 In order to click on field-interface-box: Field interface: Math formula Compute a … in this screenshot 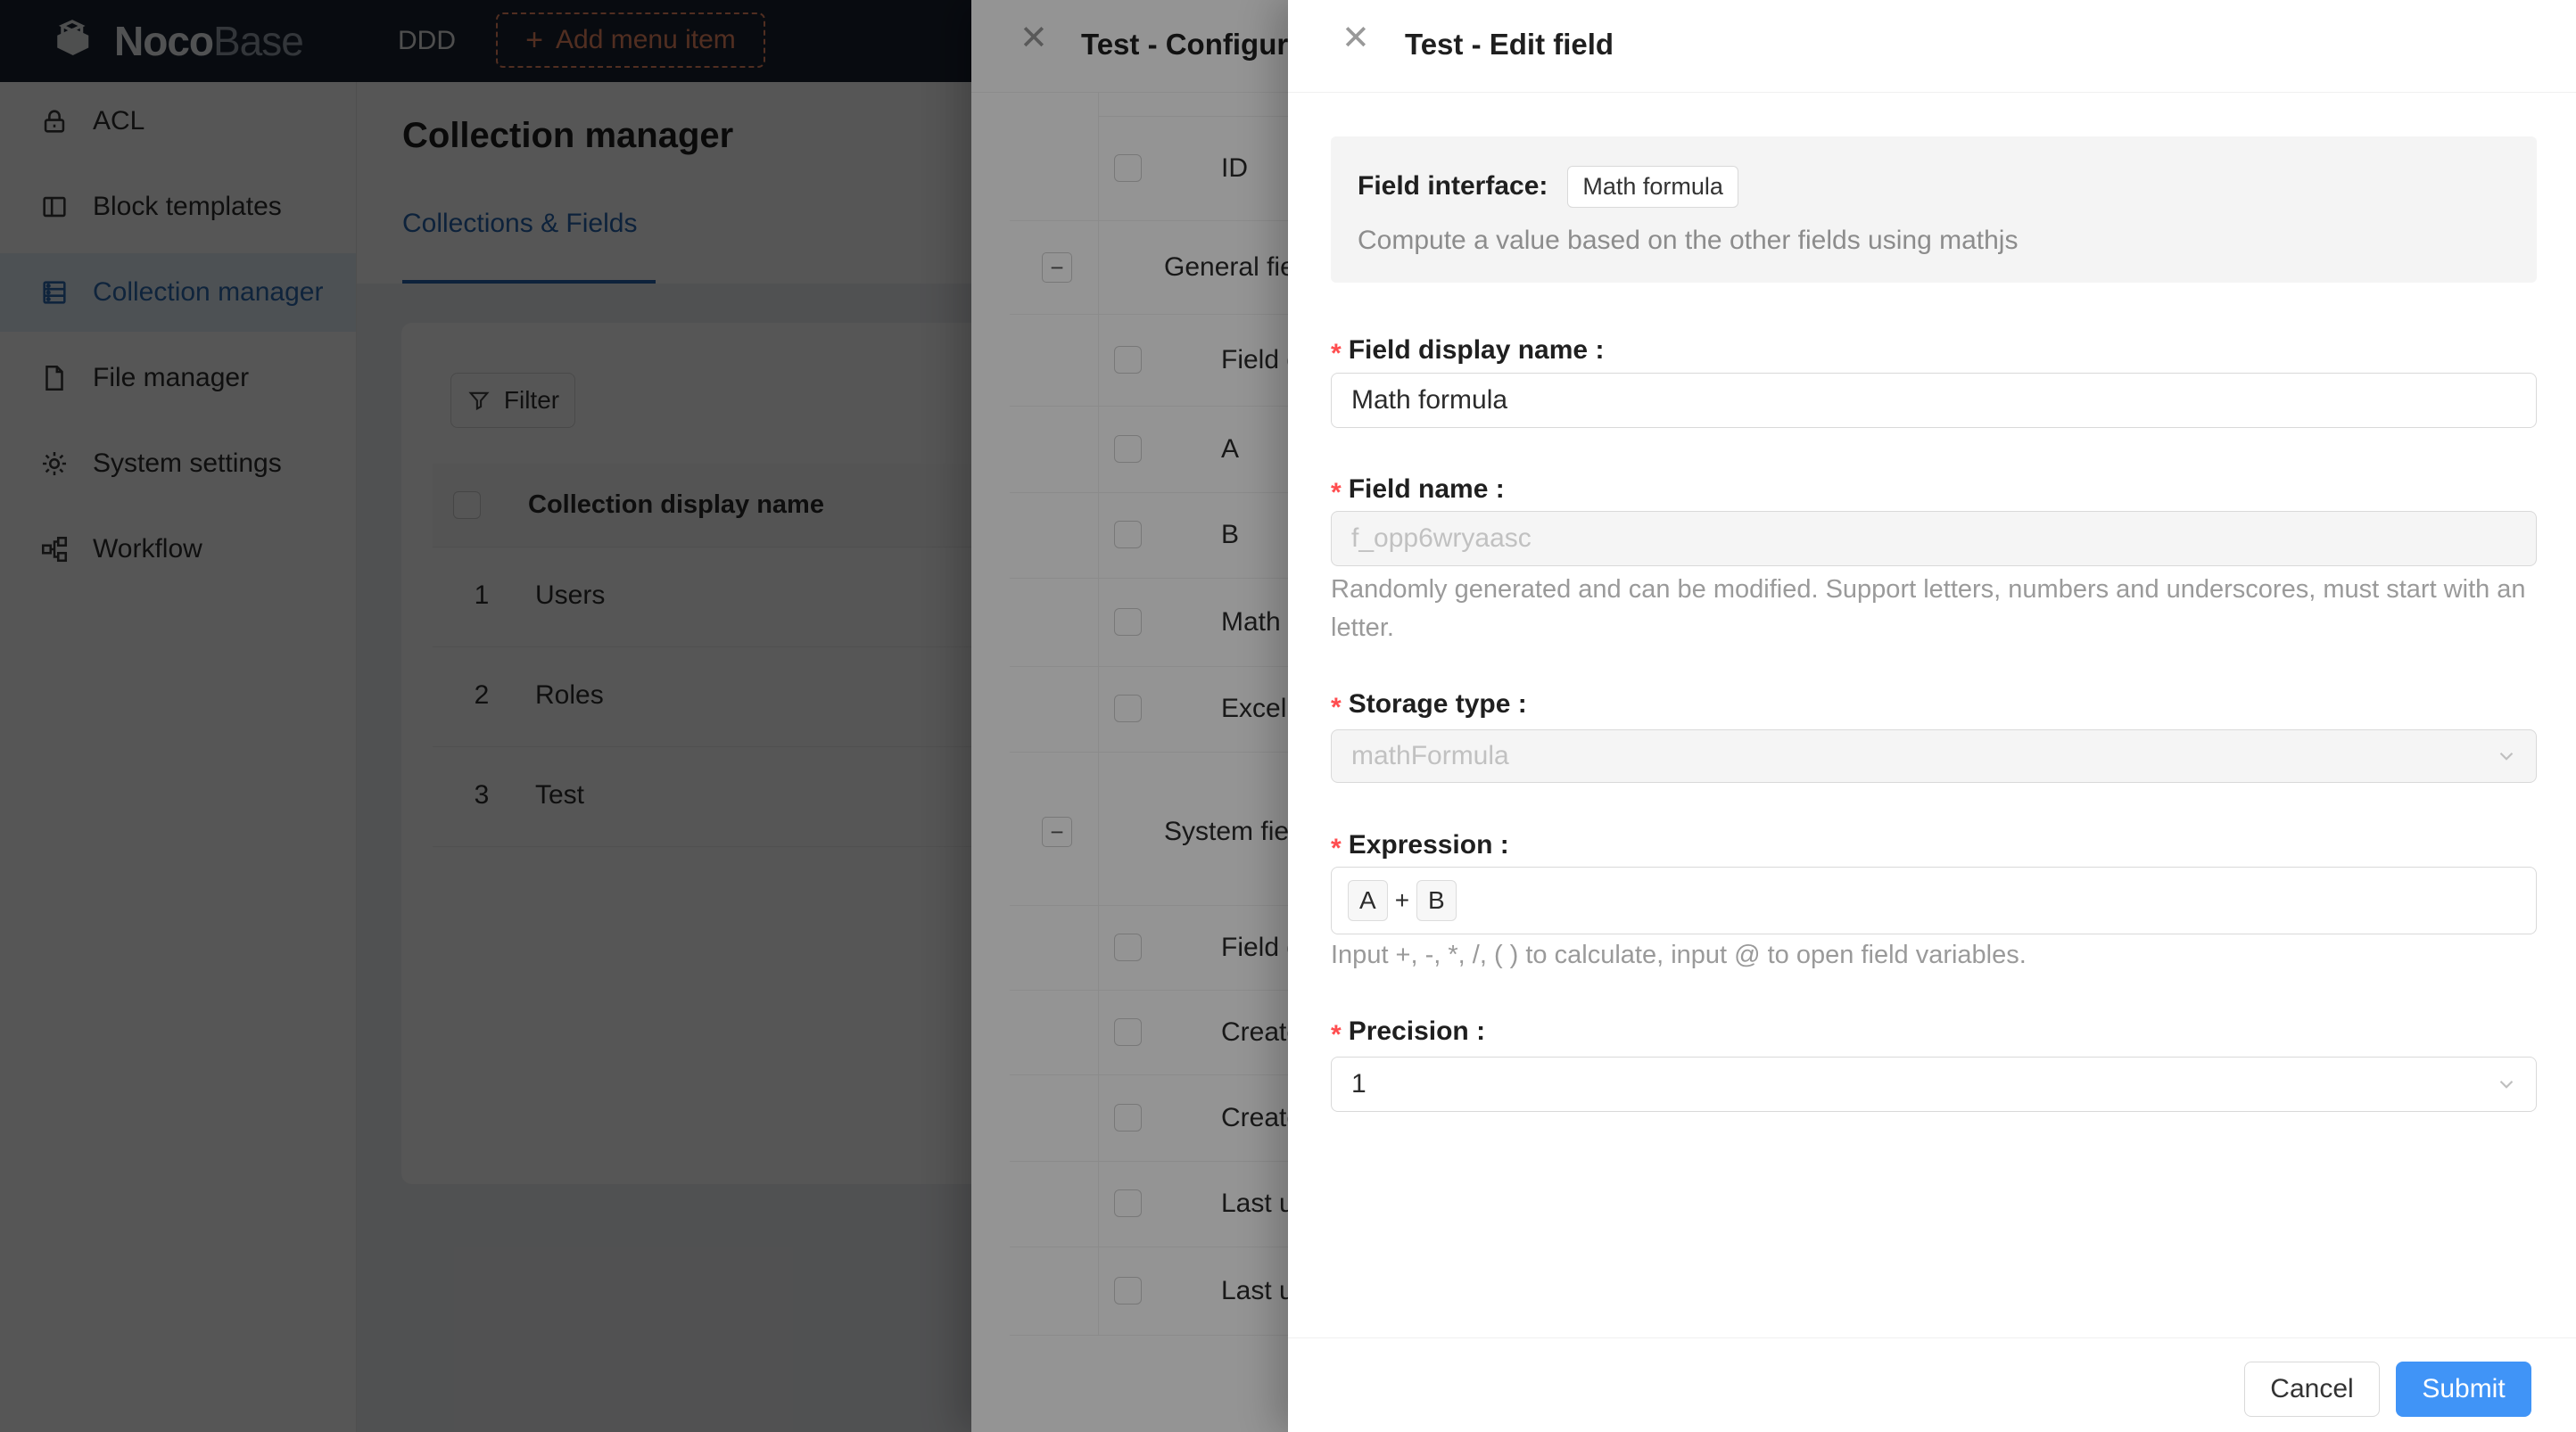, I will do `click(1934, 209)`.